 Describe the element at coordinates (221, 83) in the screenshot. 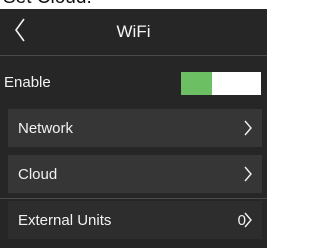

I see `enable-toggle` at that location.